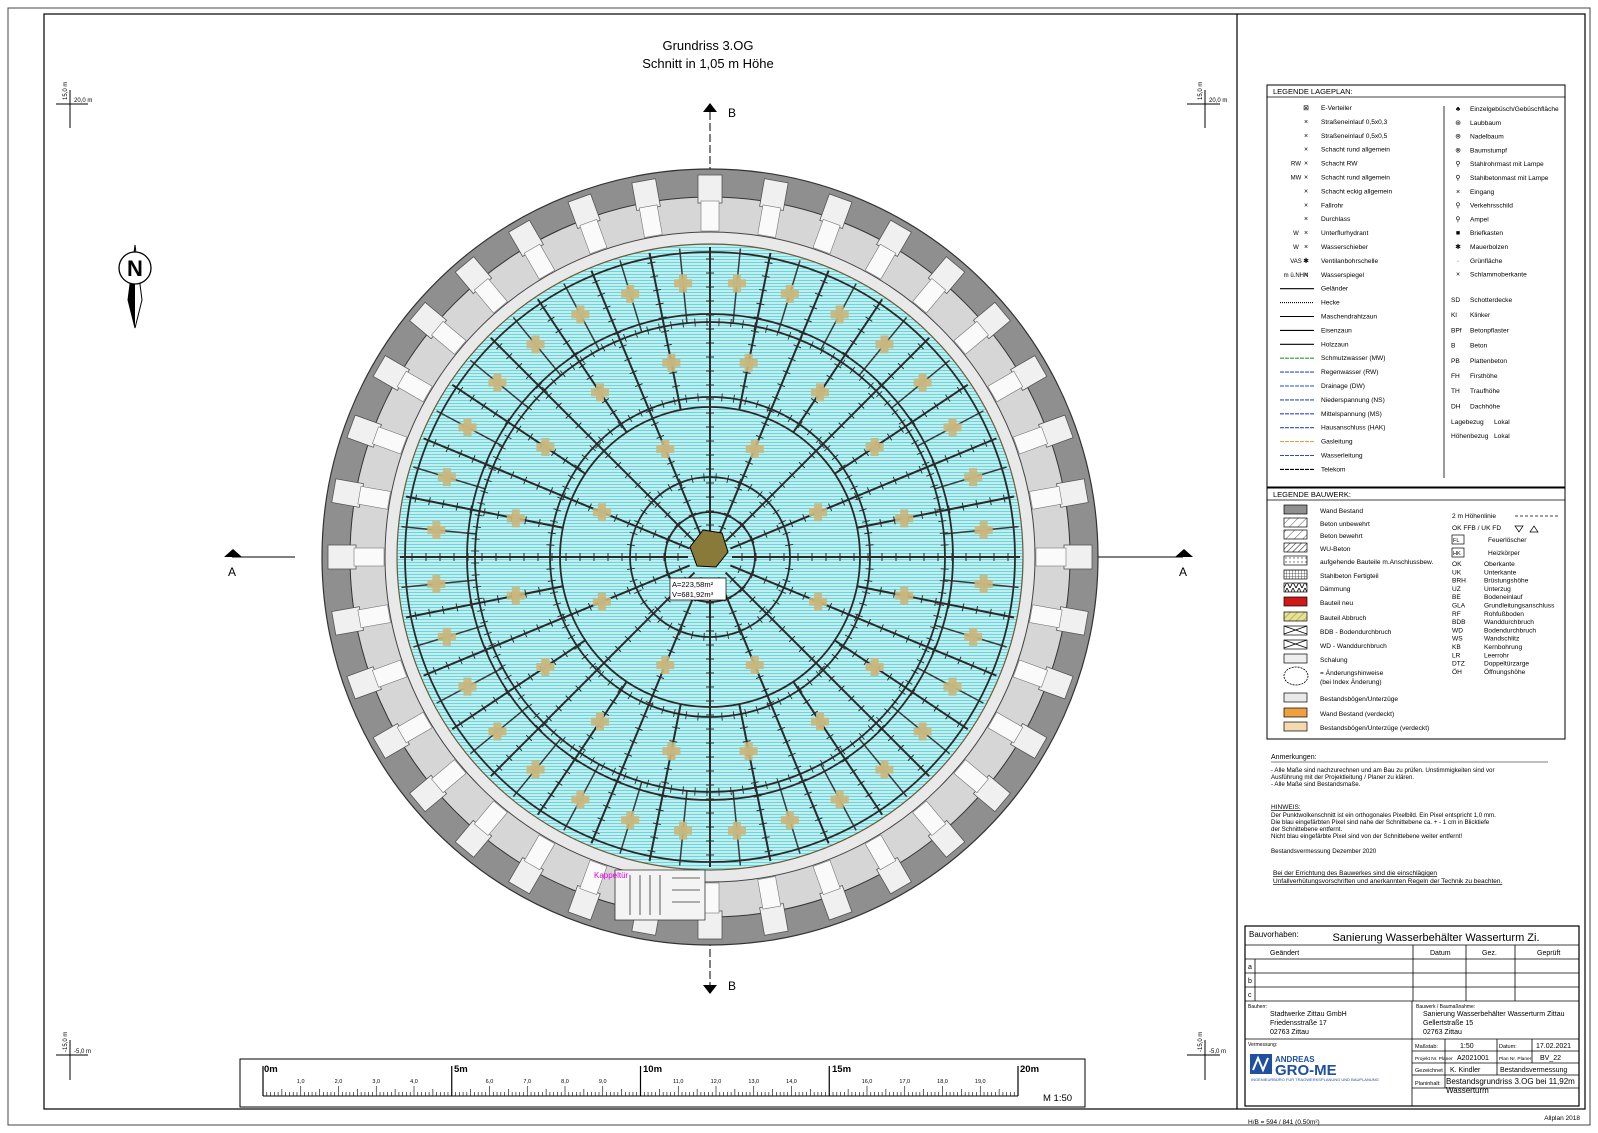  What do you see at coordinates (1504, 614) in the screenshot?
I see `legend-abbr-value: Rohfußboden` at bounding box center [1504, 614].